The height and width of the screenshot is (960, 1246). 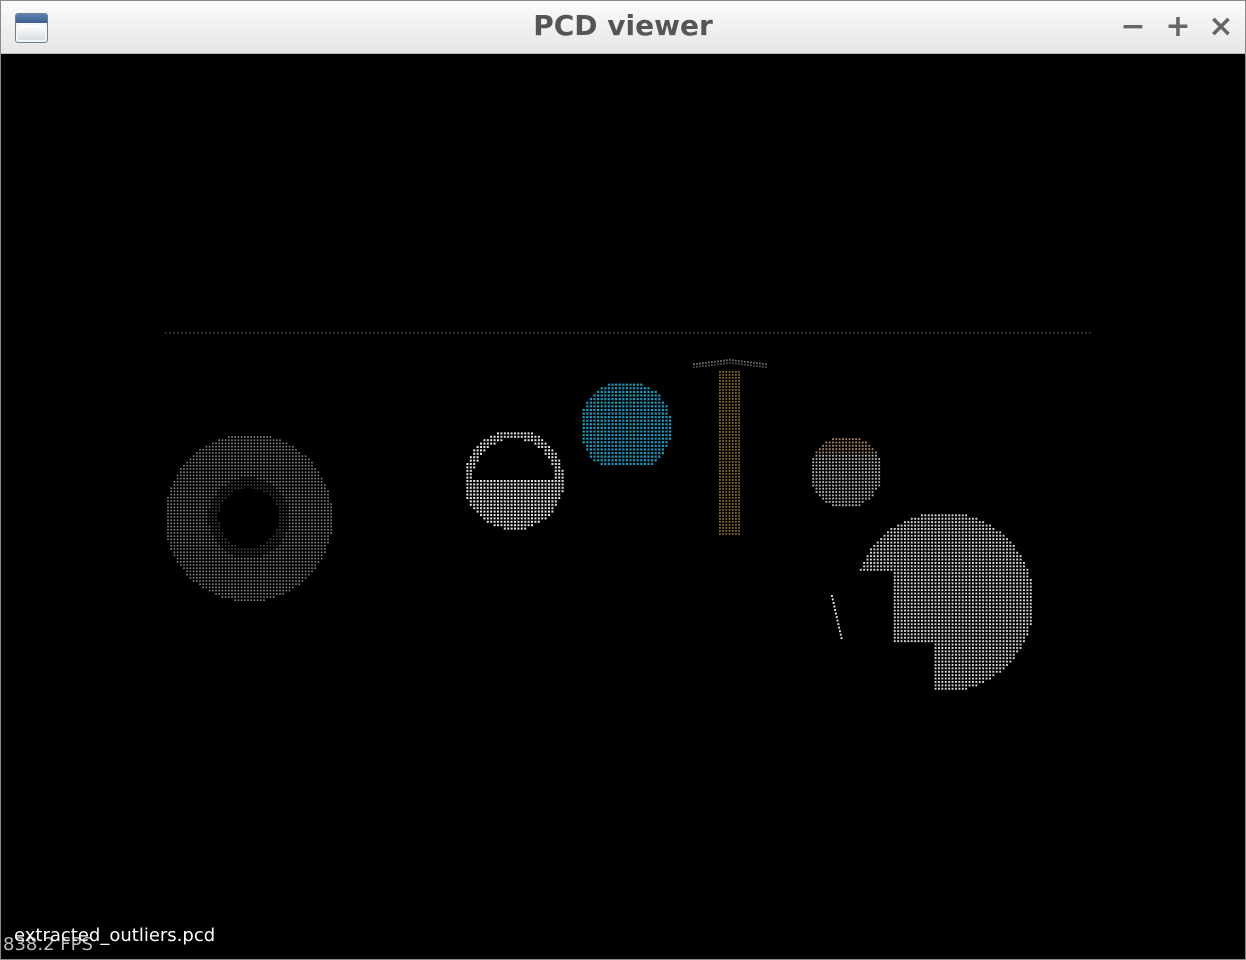 I want to click on hammer-point-cluster, so click(x=730, y=447).